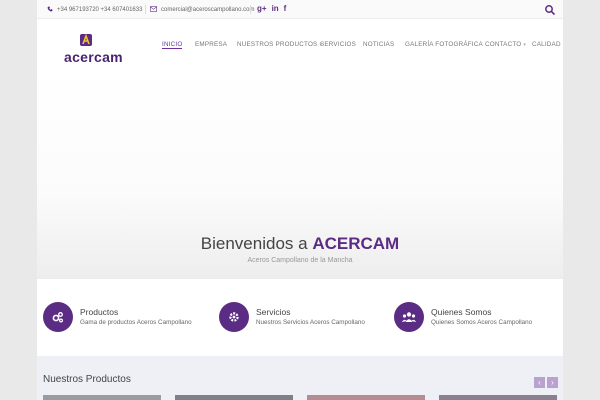 Image resolution: width=600 pixels, height=400 pixels. What do you see at coordinates (378, 44) in the screenshot?
I see `nav-item-noticias: NOTICIAS` at bounding box center [378, 44].